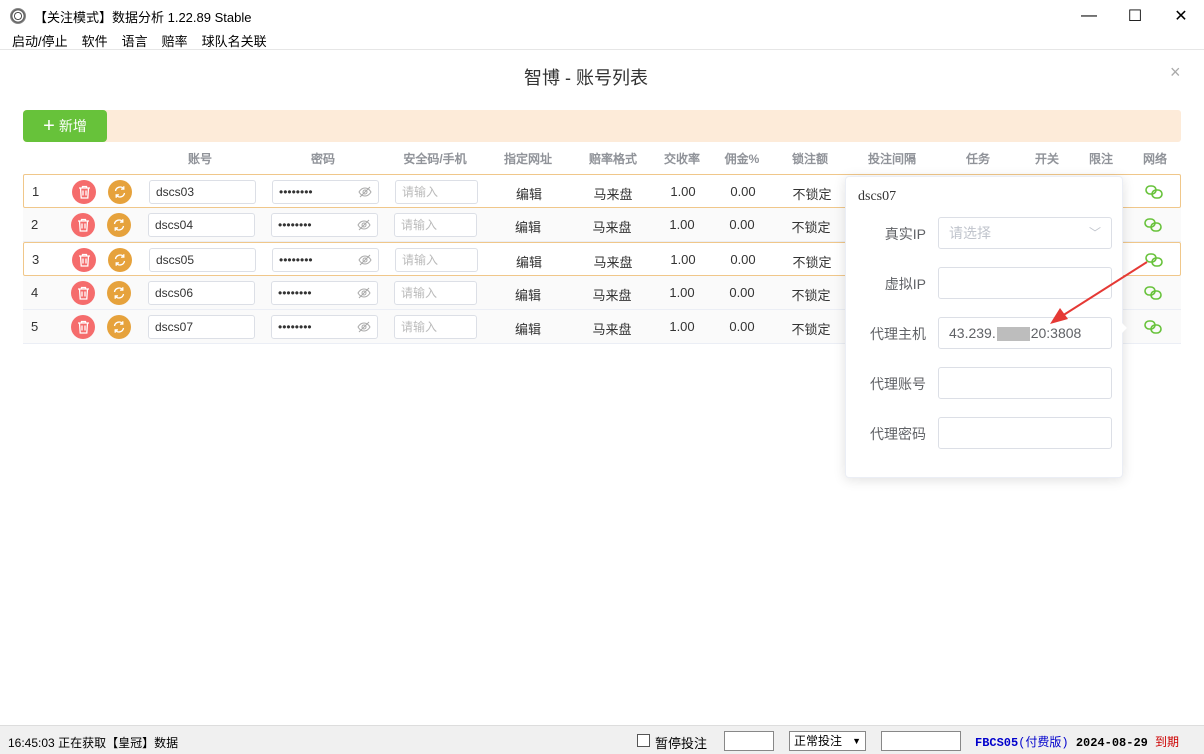 Image resolution: width=1204 pixels, height=754 pixels. What do you see at coordinates (202, 192) in the screenshot?
I see `account-input: dscs03` at bounding box center [202, 192].